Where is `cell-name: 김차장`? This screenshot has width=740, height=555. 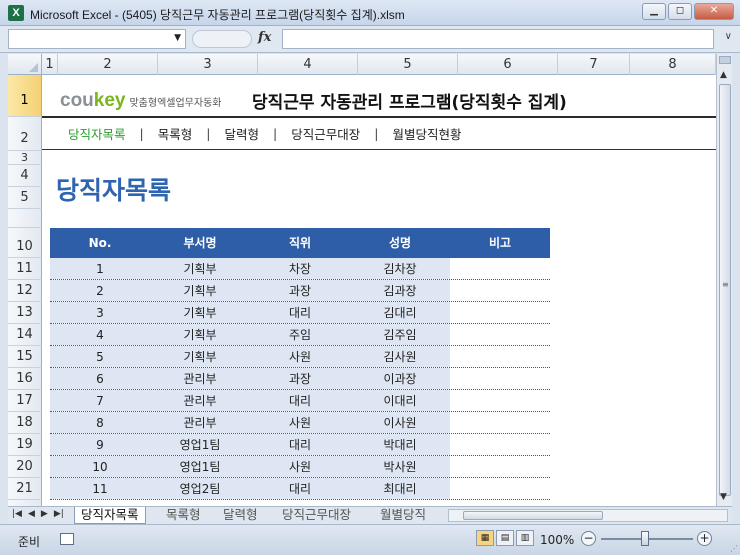
cell-name: 김차장 is located at coordinates (400, 268).